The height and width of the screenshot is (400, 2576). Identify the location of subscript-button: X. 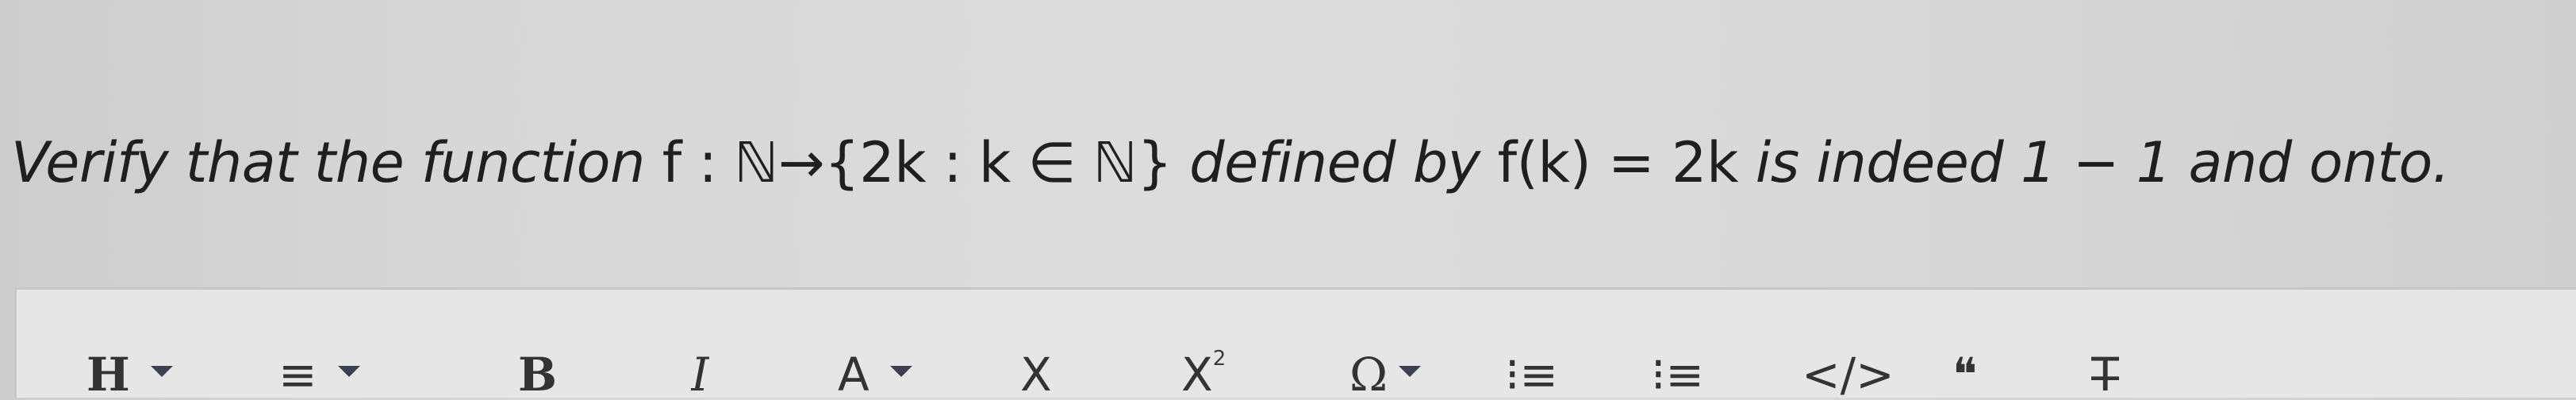
(1036, 373).